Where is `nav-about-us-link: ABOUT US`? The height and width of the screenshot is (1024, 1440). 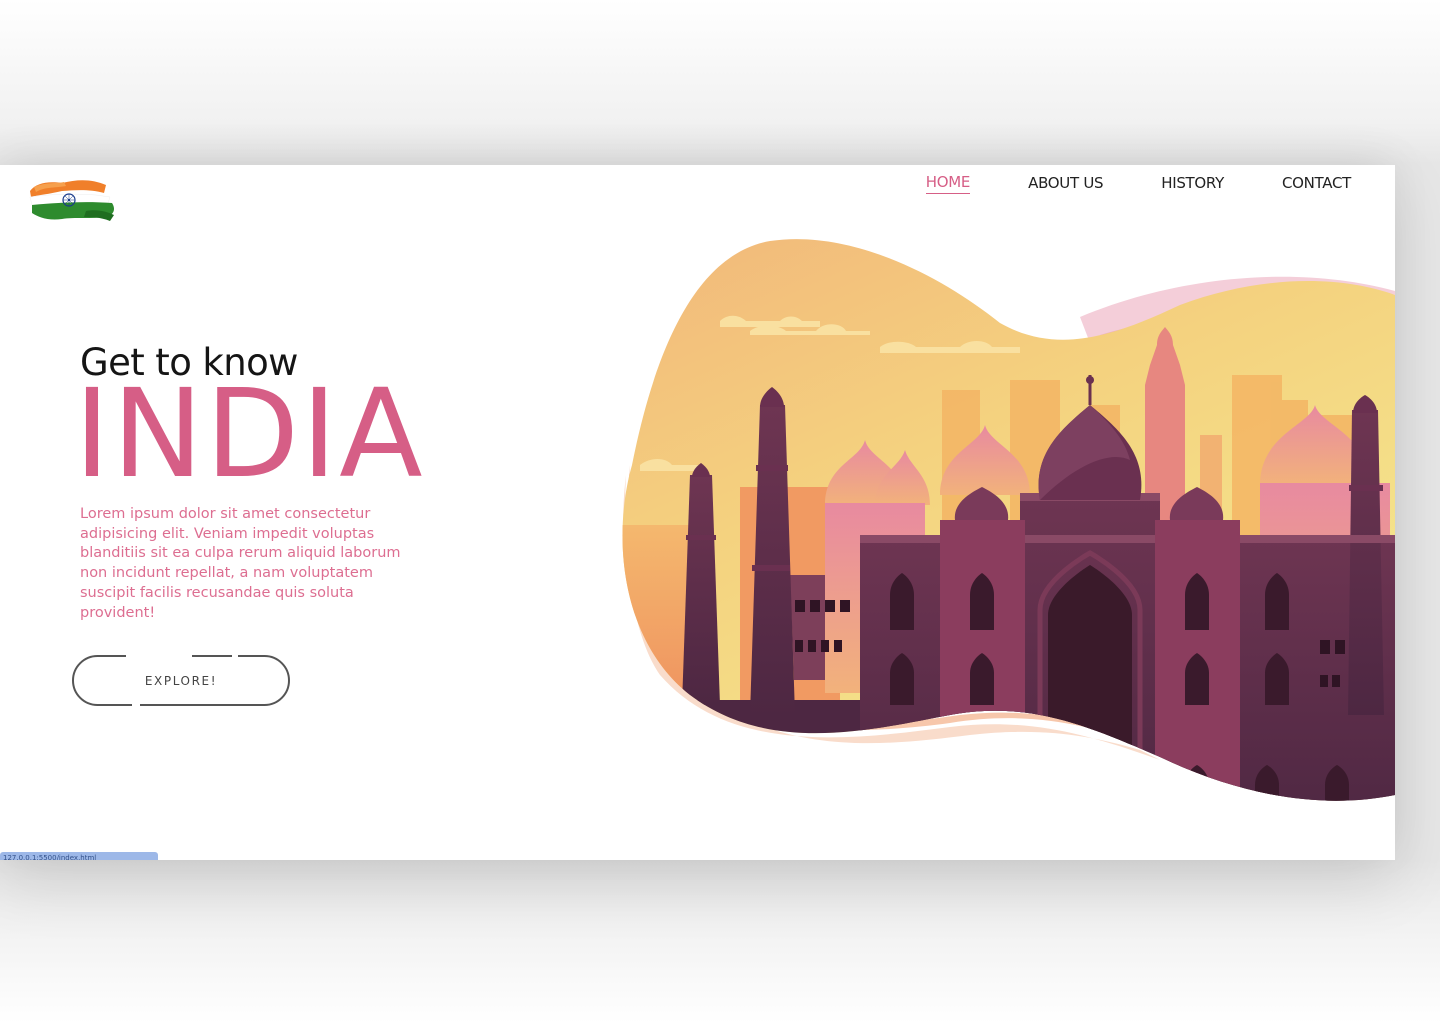 nav-about-us-link: ABOUT US is located at coordinates (1065, 184).